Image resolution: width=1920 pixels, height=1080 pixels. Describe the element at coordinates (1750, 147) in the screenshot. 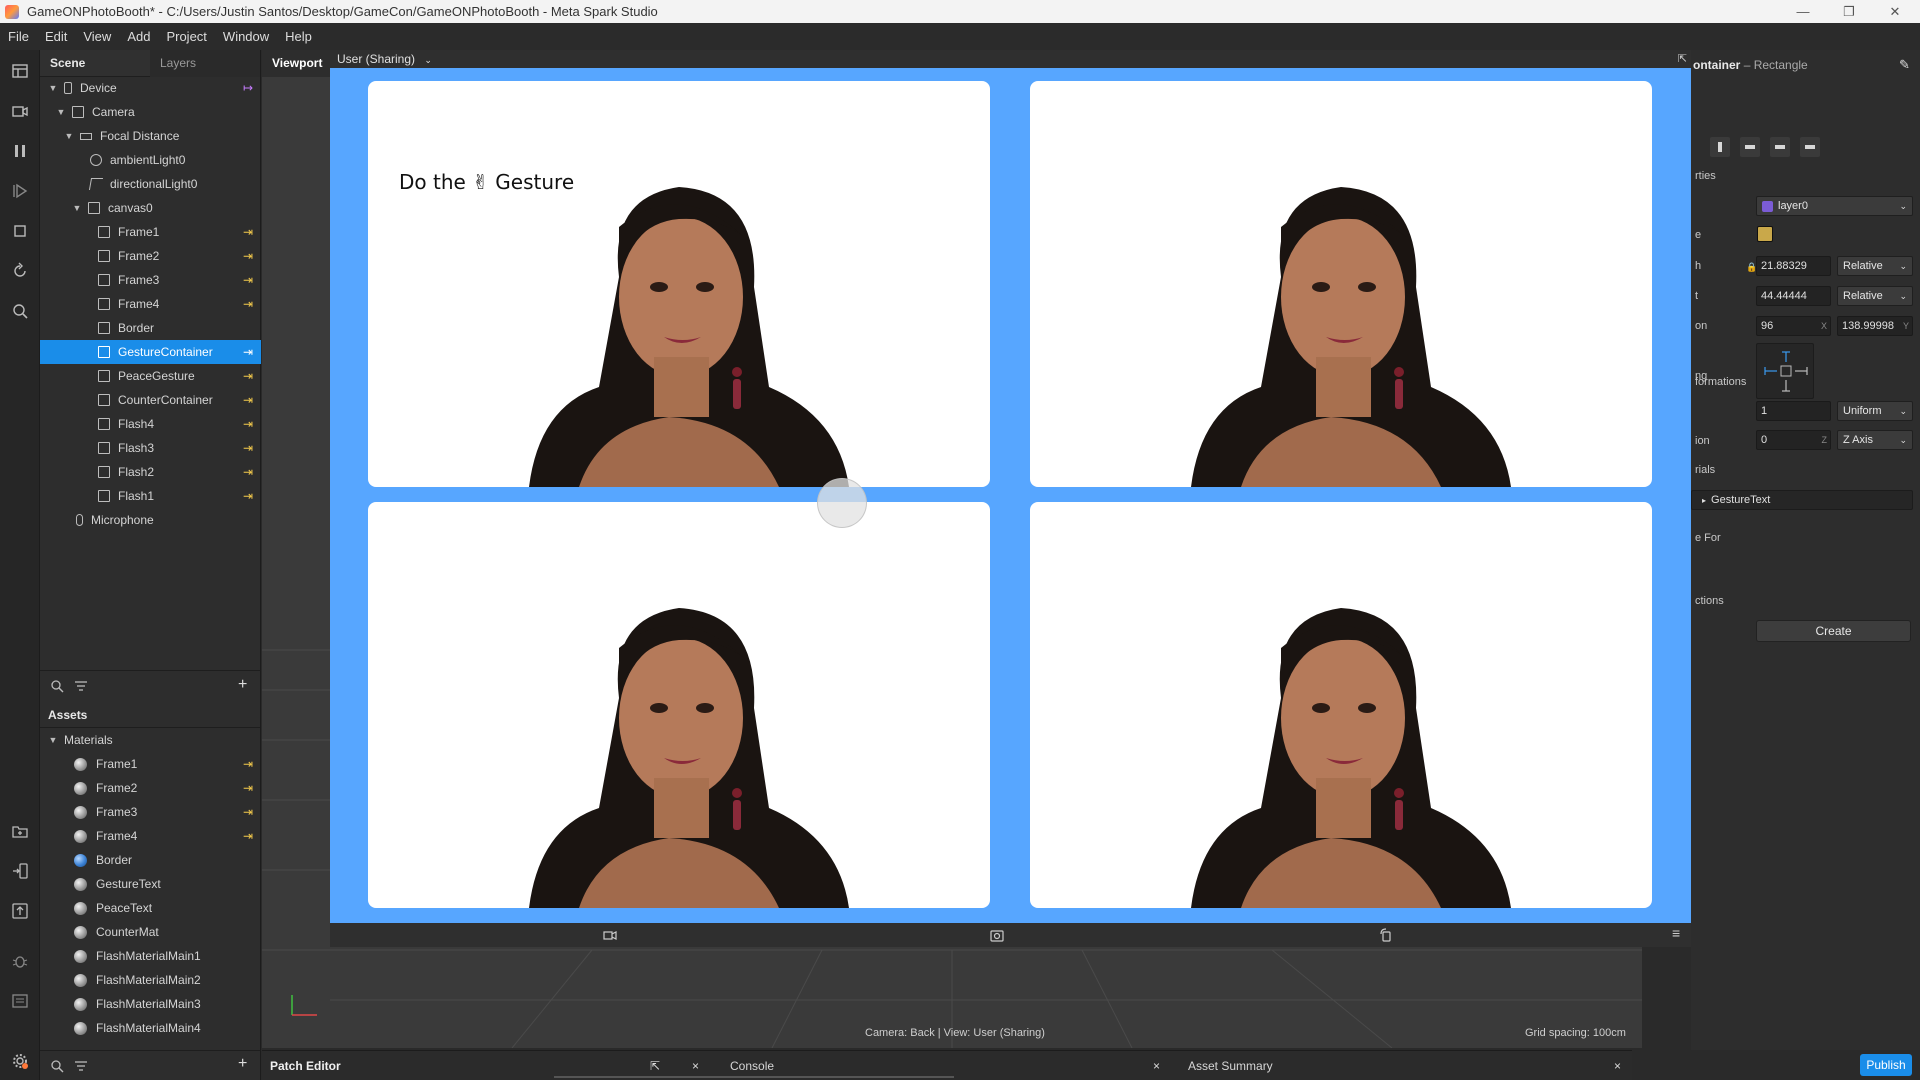

I see `align-middle-icon` at that location.